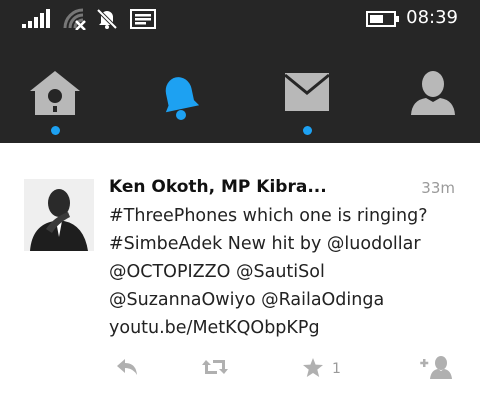 The height and width of the screenshot is (402, 480). I want to click on signal-bars-icon, so click(37, 18).